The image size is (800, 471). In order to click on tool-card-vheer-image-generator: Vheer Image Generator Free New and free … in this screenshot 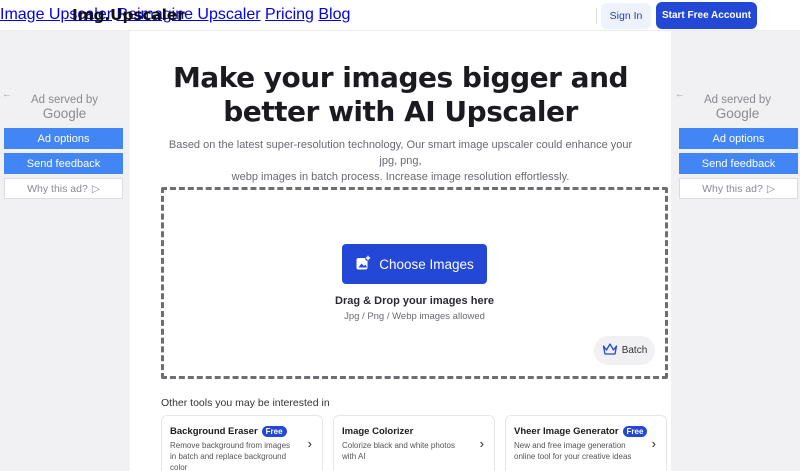, I will do `click(586, 443)`.